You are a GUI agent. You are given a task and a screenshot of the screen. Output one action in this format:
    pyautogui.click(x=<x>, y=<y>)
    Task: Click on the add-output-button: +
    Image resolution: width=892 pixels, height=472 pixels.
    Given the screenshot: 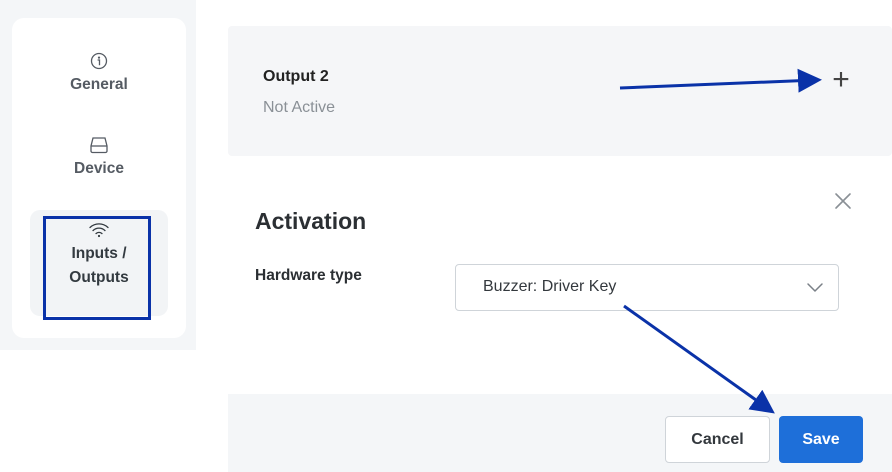 What is the action you would take?
    pyautogui.click(x=841, y=80)
    